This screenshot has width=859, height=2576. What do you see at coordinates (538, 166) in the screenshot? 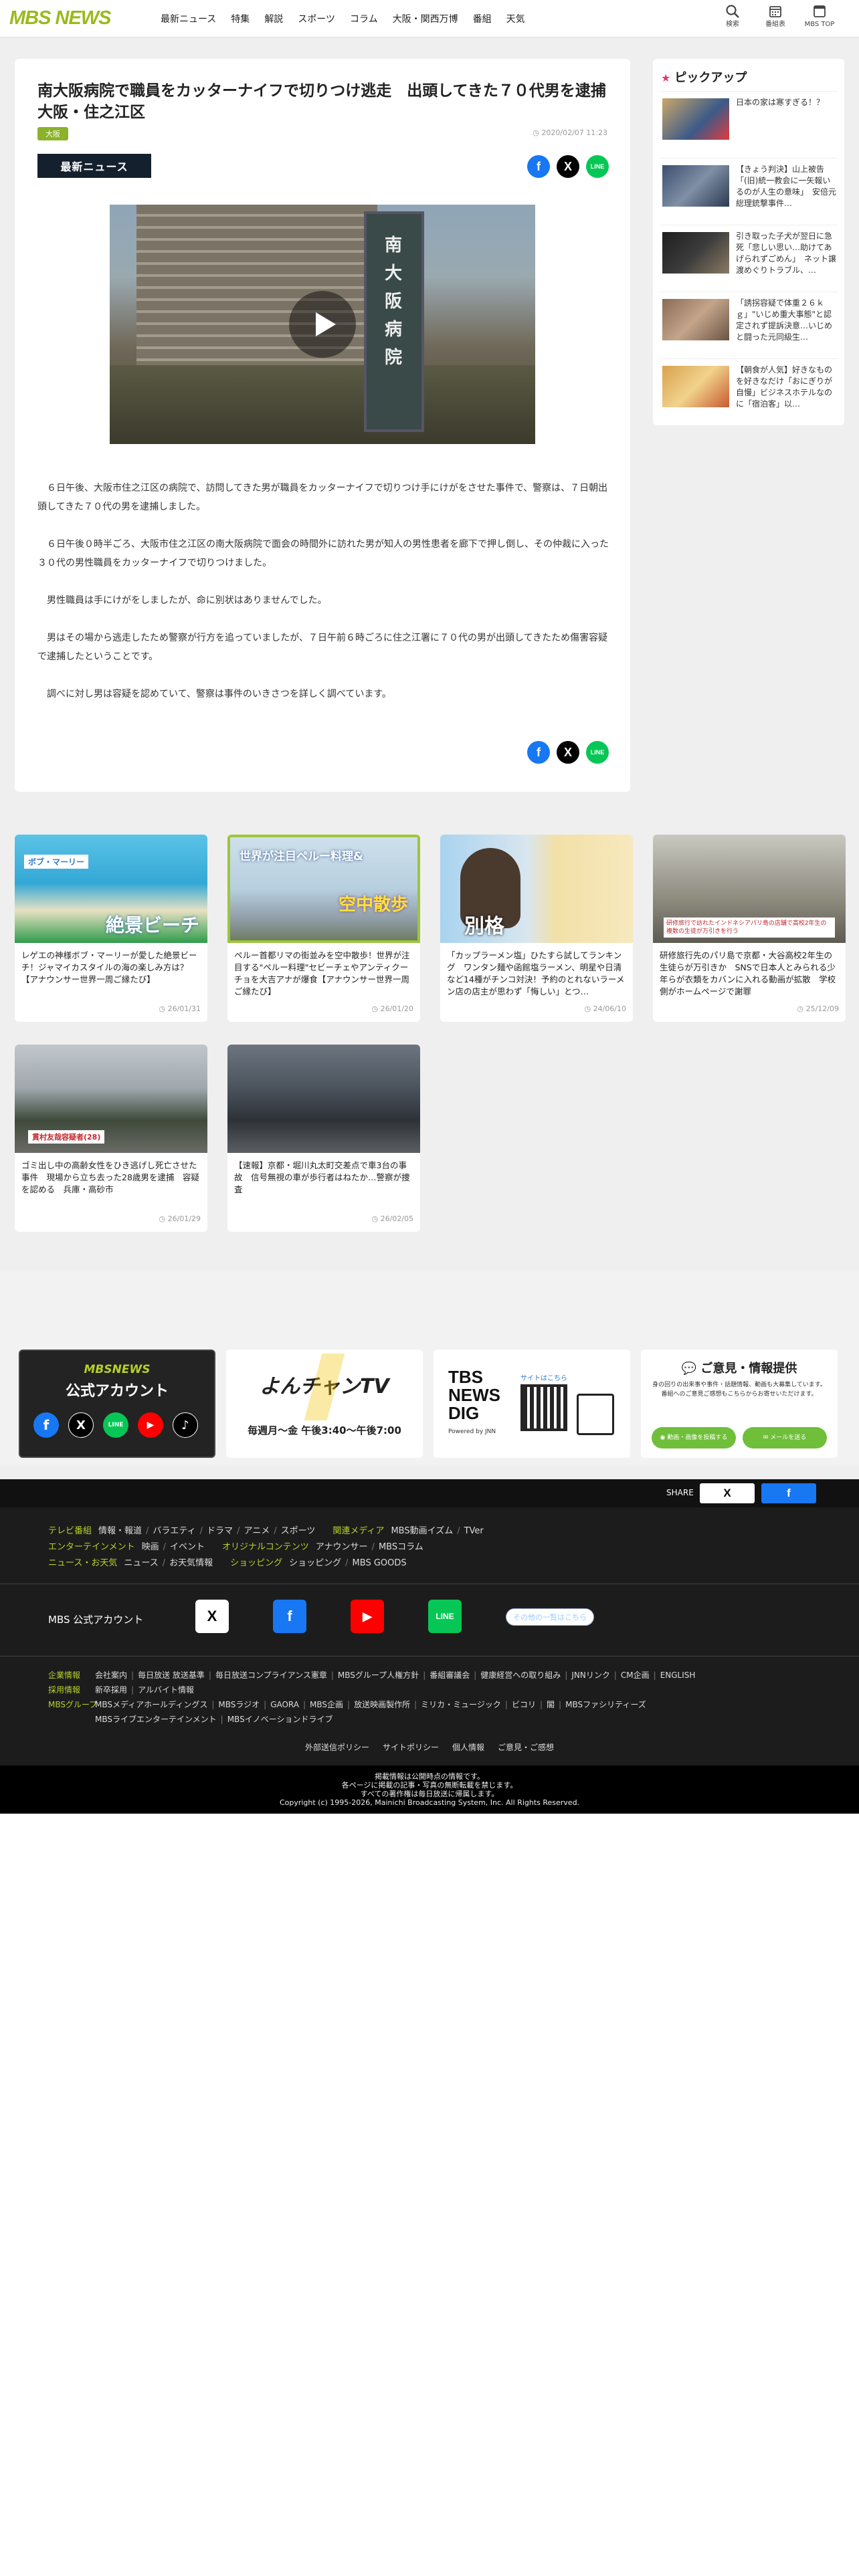
I see `facebook-share-button: f` at bounding box center [538, 166].